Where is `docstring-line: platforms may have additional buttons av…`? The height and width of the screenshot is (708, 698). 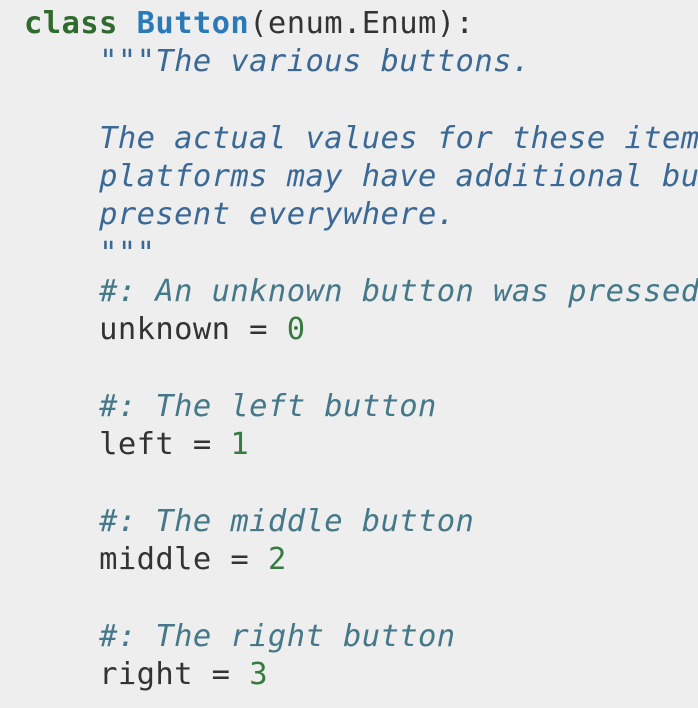
docstring-line: platforms may have additional buttons av… is located at coordinates (361, 177).